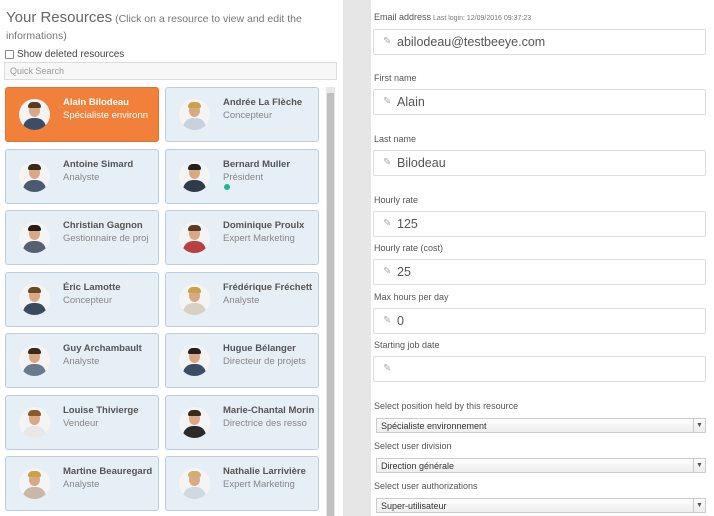  Describe the element at coordinates (82, 360) in the screenshot. I see `resource-card: Guy Archambault Analyste` at that location.